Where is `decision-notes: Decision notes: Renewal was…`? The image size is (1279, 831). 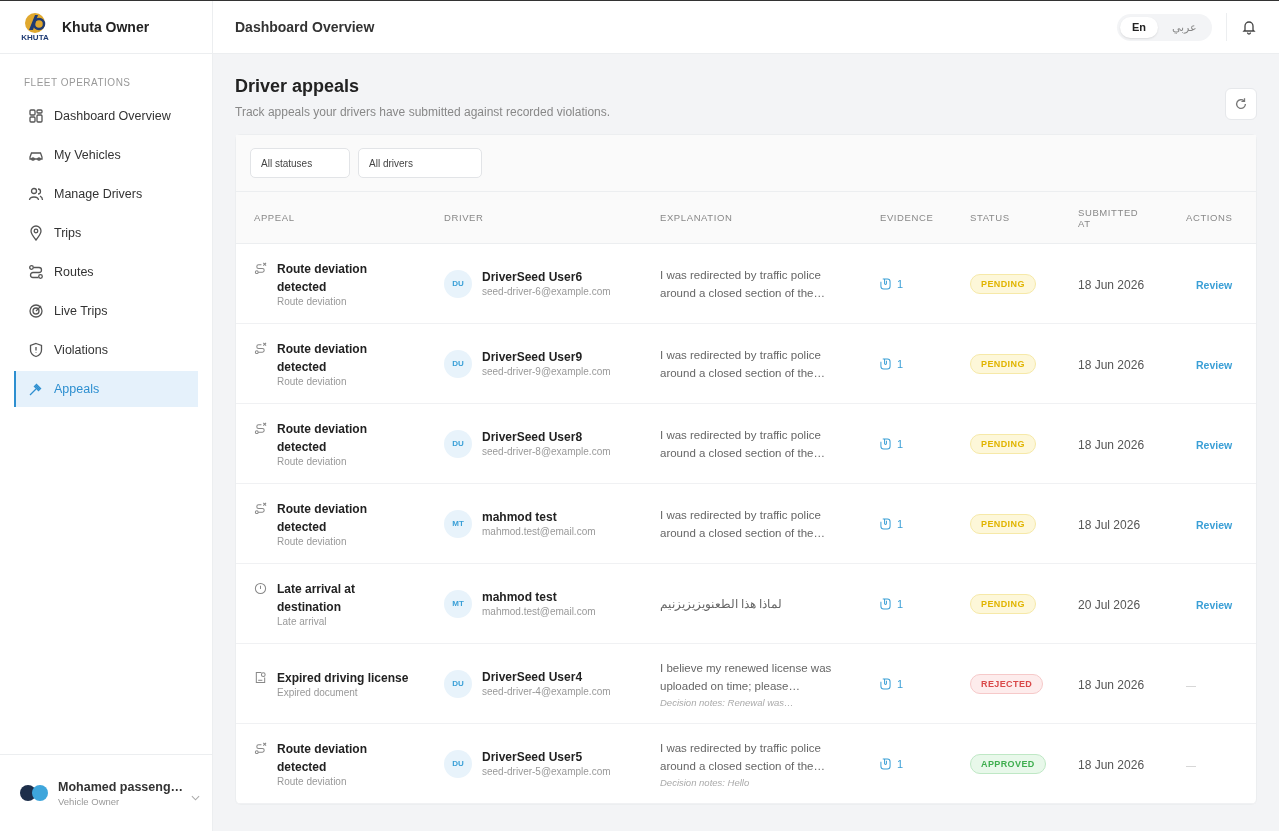 decision-notes: Decision notes: Renewal was… is located at coordinates (727, 702).